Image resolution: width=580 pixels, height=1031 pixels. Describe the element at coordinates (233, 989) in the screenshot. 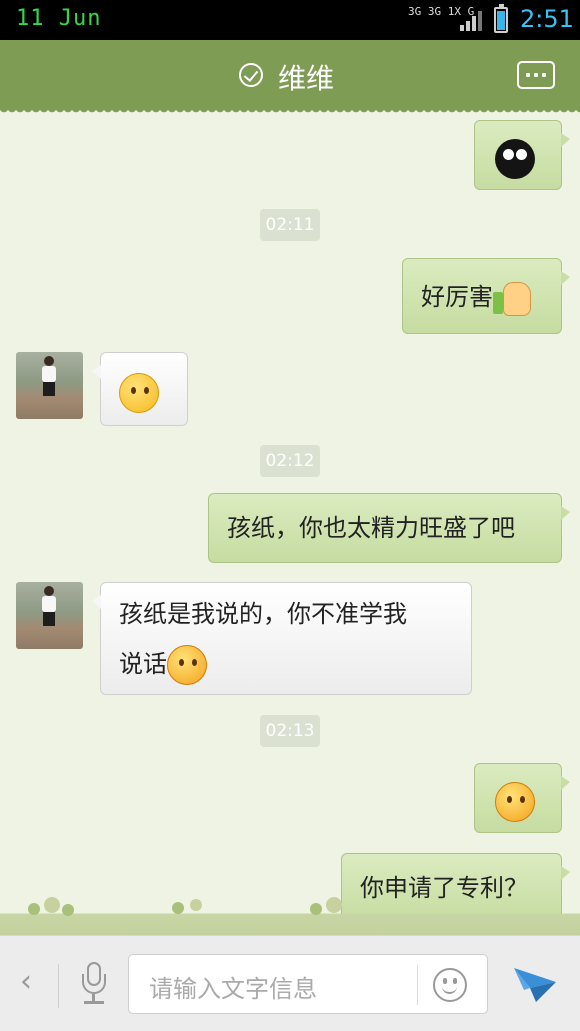

I see `input-placeholder: 请输入文字信息` at that location.